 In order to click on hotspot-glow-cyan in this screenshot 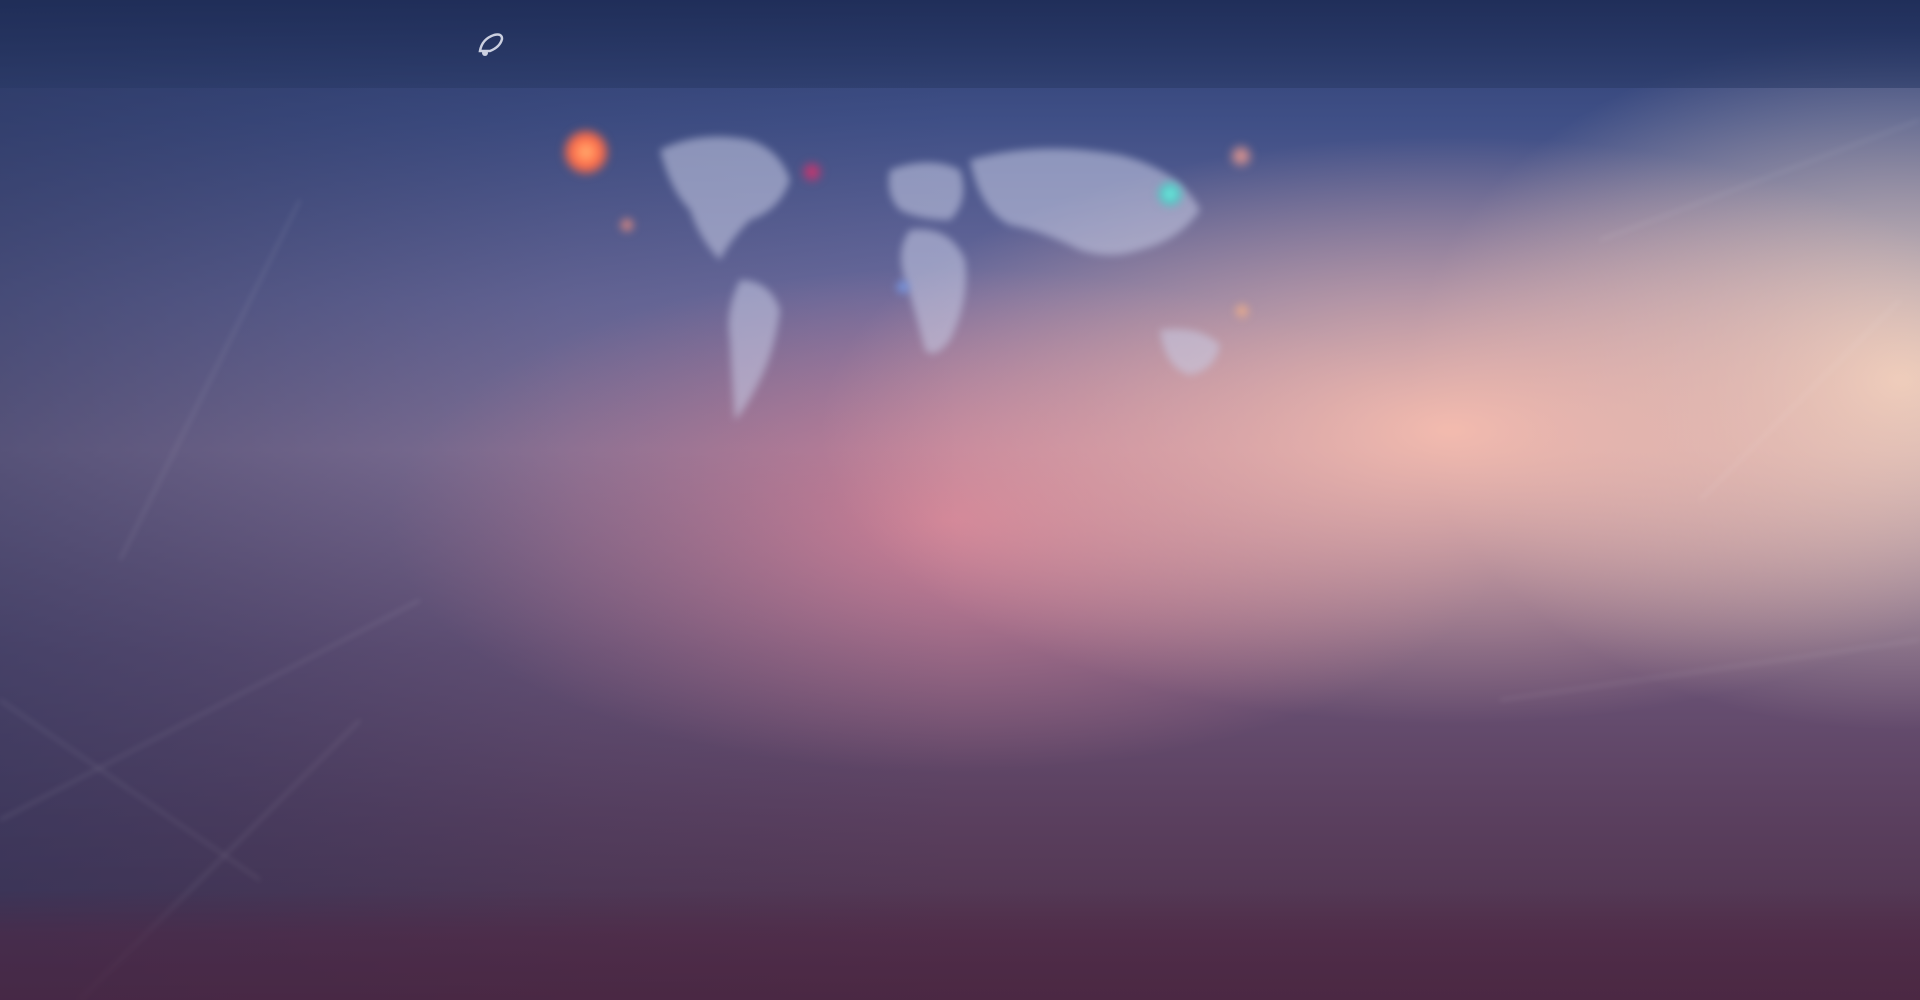, I will do `click(1170, 194)`.